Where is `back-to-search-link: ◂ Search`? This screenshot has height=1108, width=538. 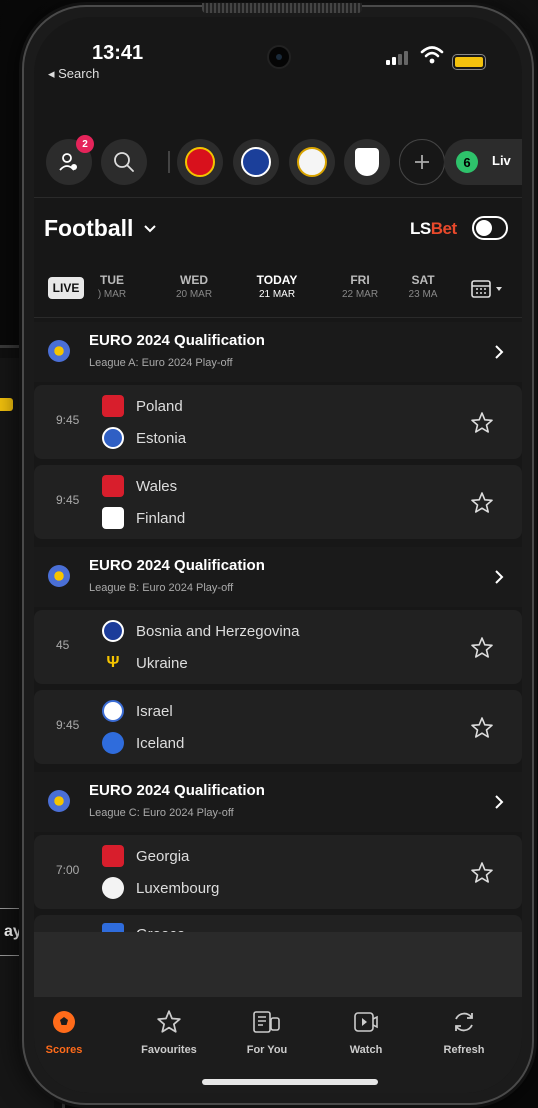 back-to-search-link: ◂ Search is located at coordinates (73, 74).